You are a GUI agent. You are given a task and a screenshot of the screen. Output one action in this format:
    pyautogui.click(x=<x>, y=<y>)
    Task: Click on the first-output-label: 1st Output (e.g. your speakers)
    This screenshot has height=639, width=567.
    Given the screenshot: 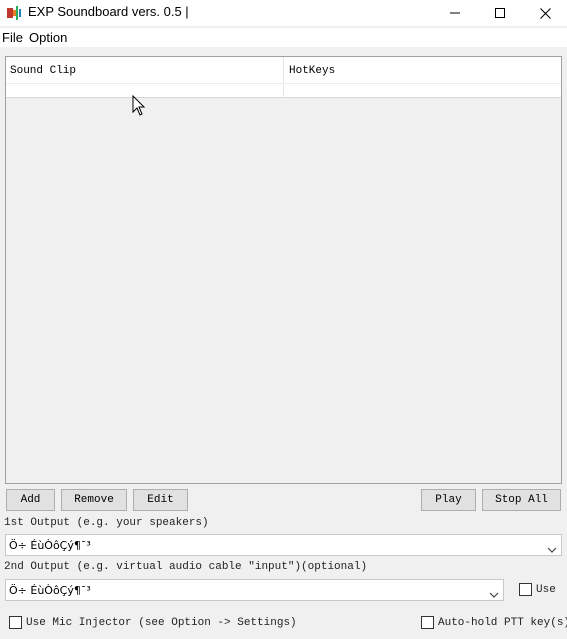 What is the action you would take?
    pyautogui.click(x=106, y=523)
    